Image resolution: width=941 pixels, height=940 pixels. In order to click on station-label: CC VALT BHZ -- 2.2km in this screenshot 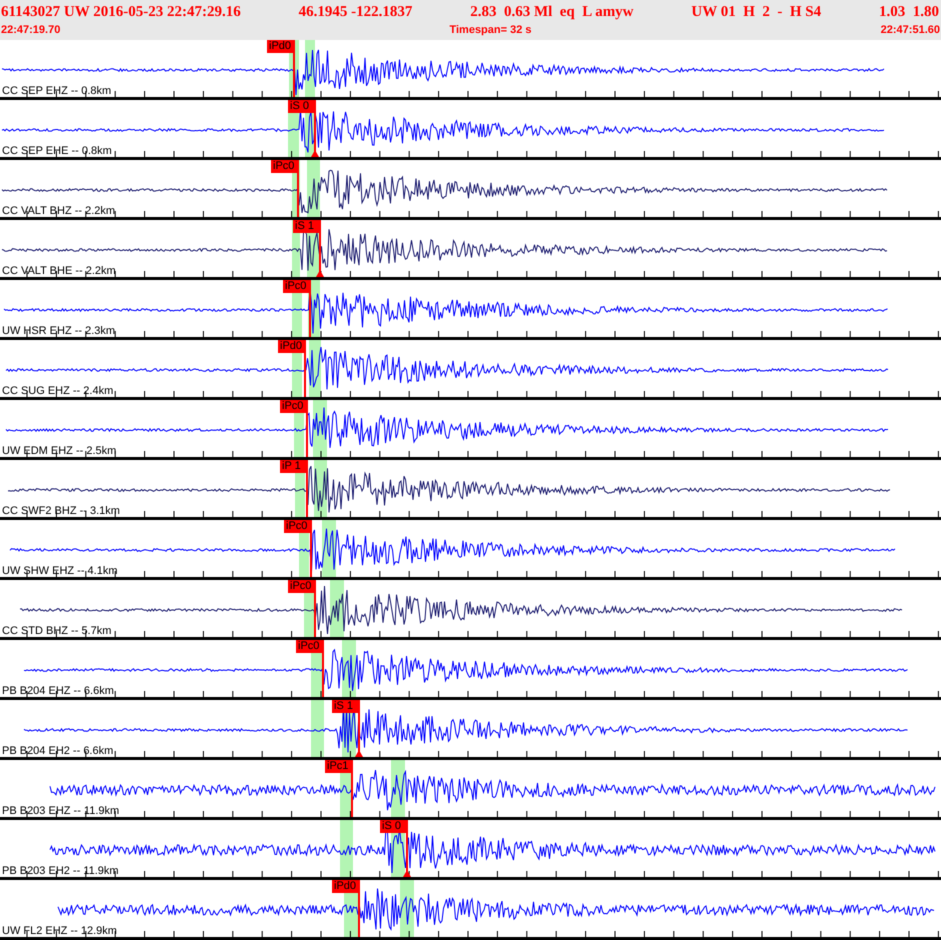, I will do `click(59, 211)`.